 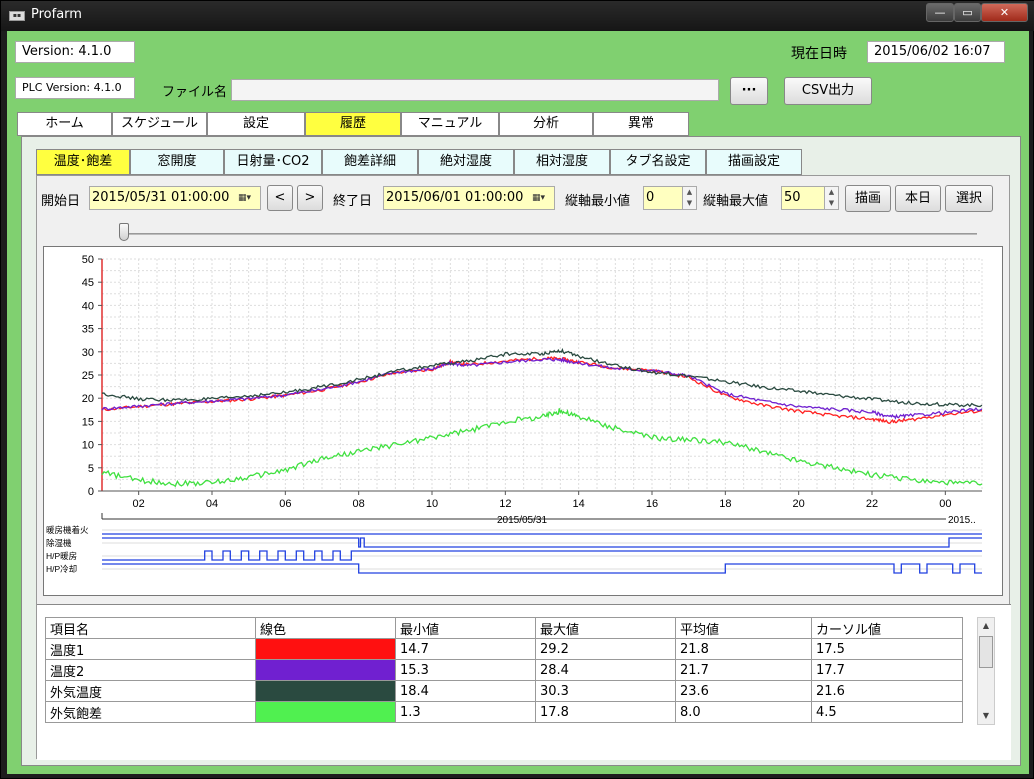 I want to click on window-title: Profarm, so click(x=56, y=14).